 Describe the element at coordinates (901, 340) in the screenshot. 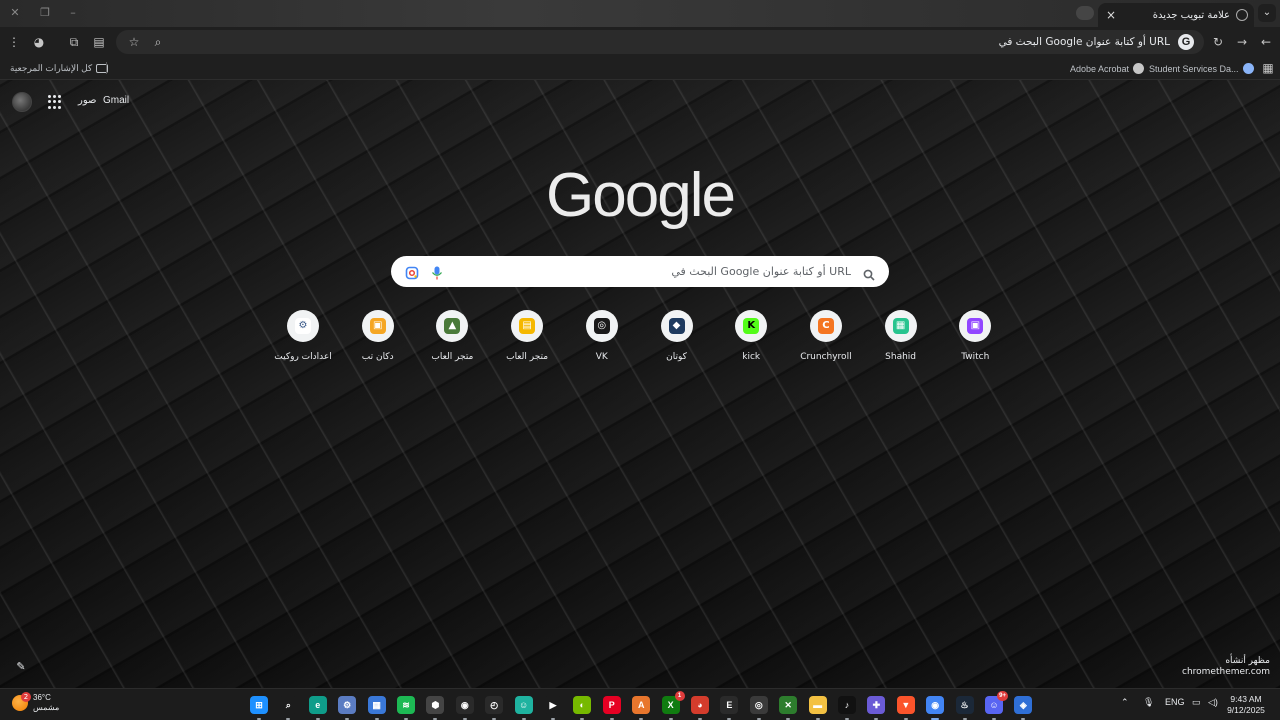

I see `shortcut-tile: ▦ Shahid` at that location.